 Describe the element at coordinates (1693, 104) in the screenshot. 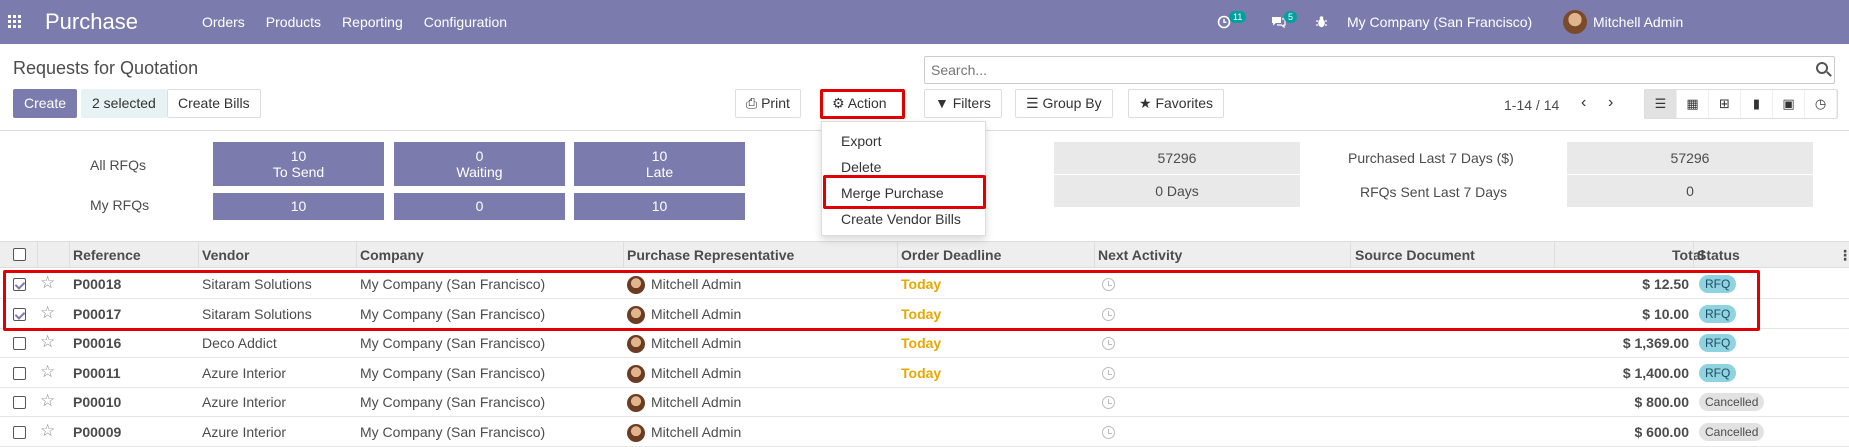

I see `kanban-view-icon: ▦` at that location.